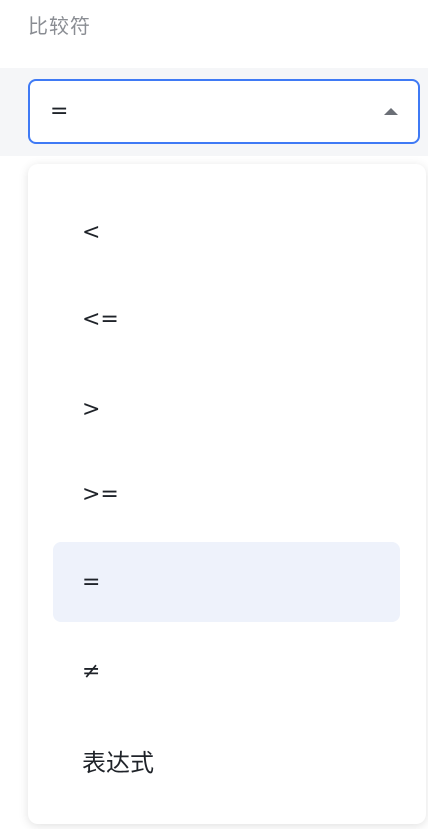 Image resolution: width=428 pixels, height=829 pixels. I want to click on option-label: <=, so click(100, 319).